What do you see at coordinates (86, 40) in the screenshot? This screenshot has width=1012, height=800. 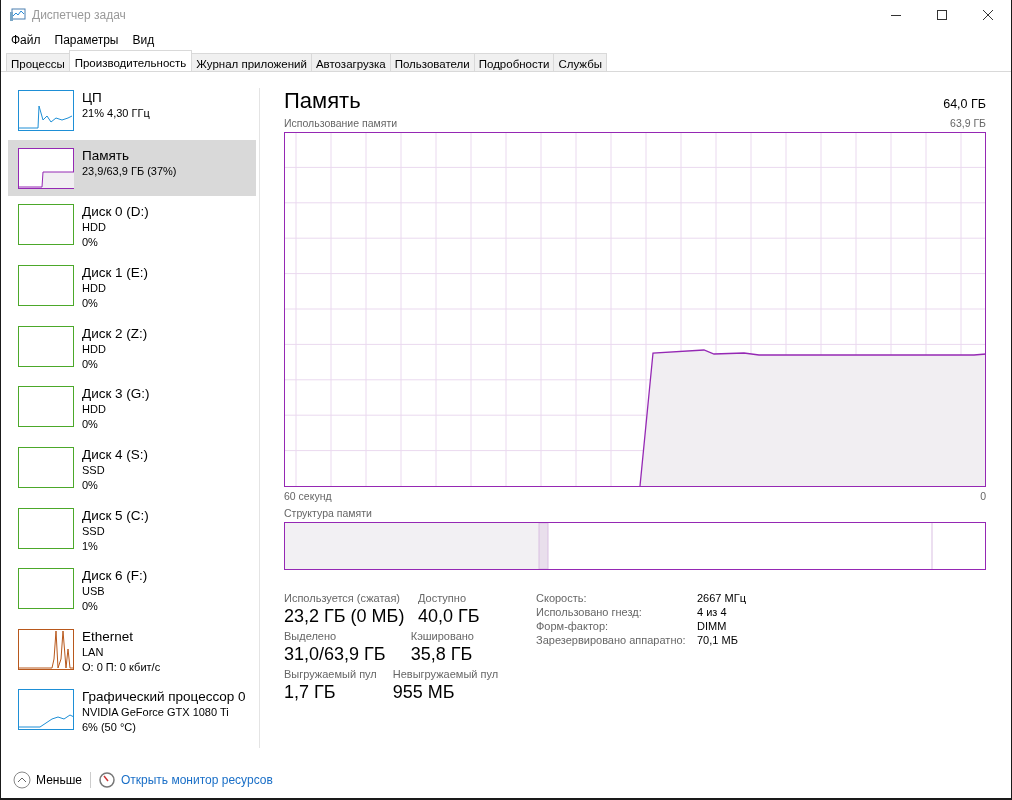 I see `menu-item: Параметры` at bounding box center [86, 40].